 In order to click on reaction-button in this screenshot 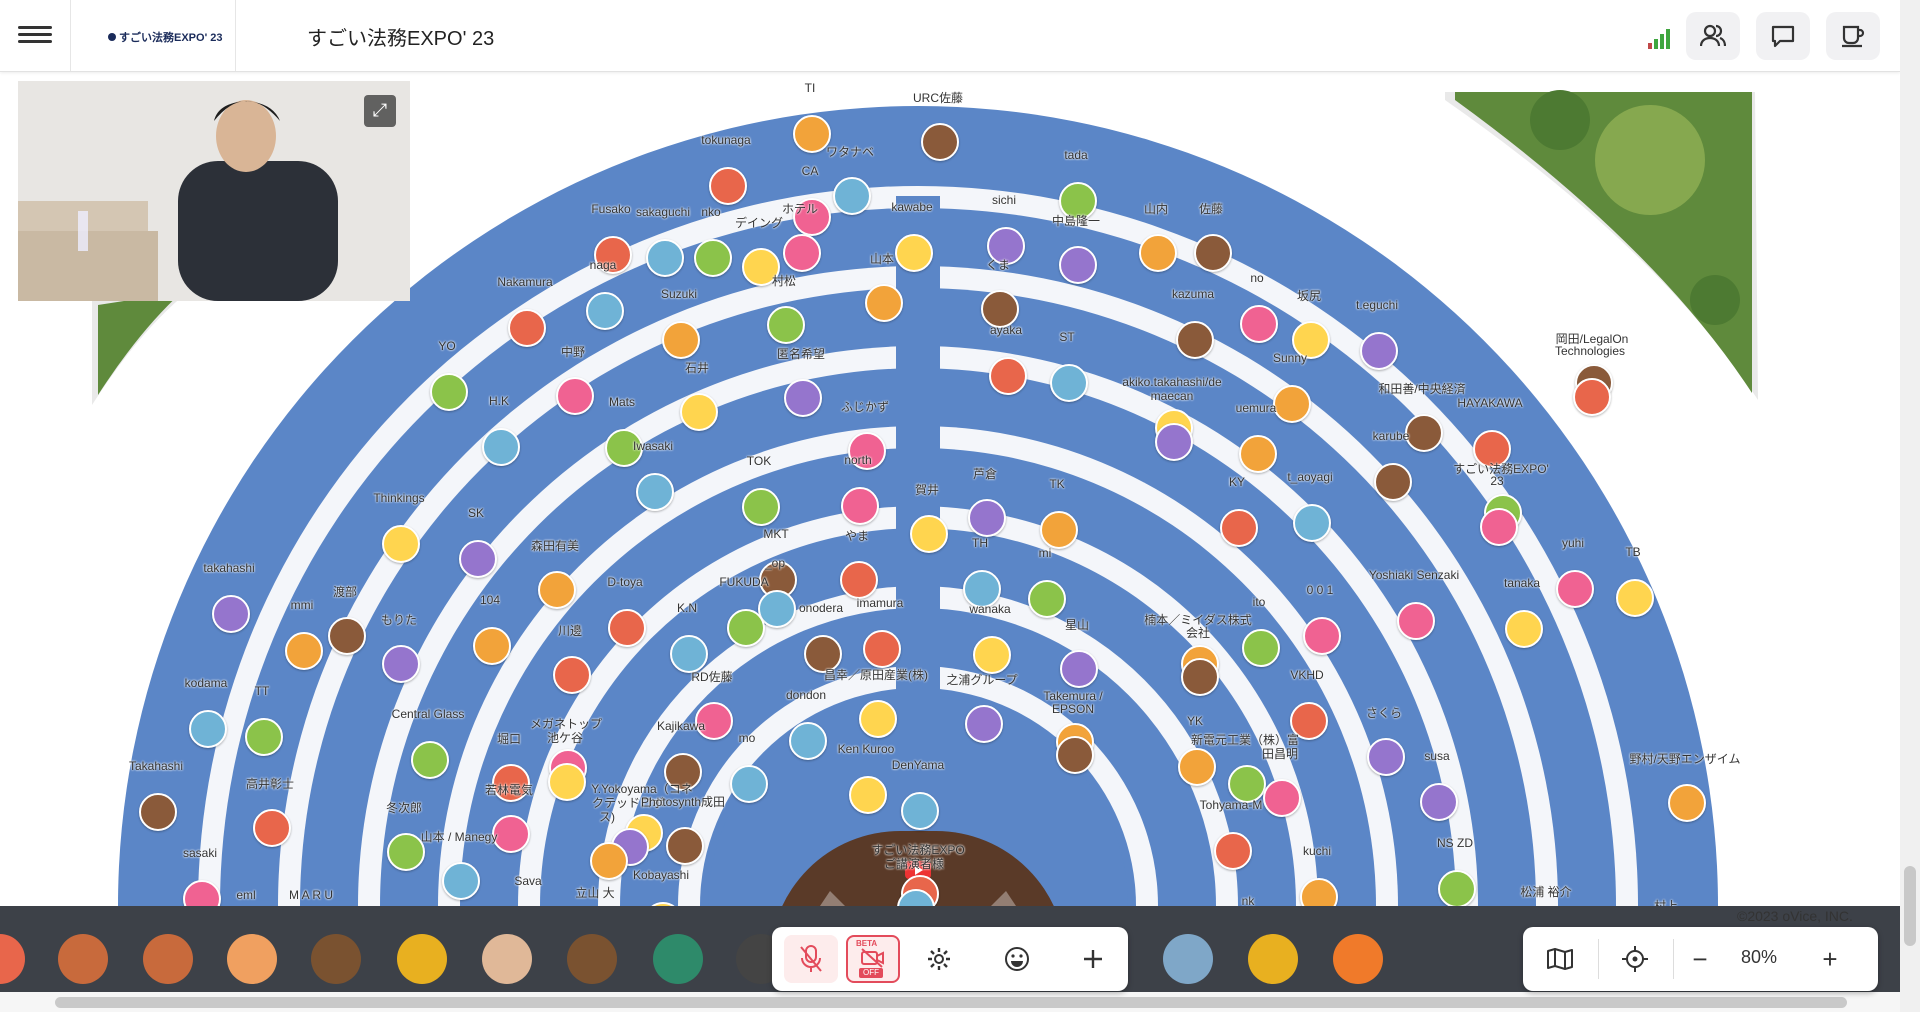, I will do `click(1017, 959)`.